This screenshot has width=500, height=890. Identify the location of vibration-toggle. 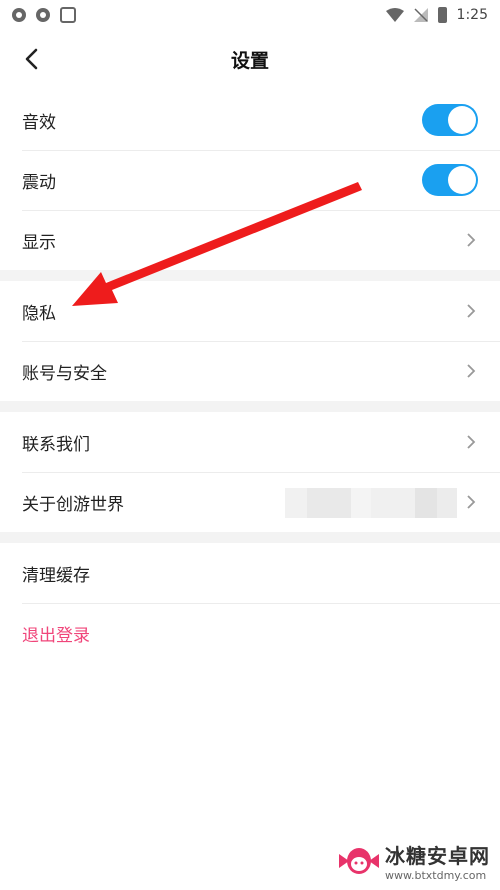
(450, 180).